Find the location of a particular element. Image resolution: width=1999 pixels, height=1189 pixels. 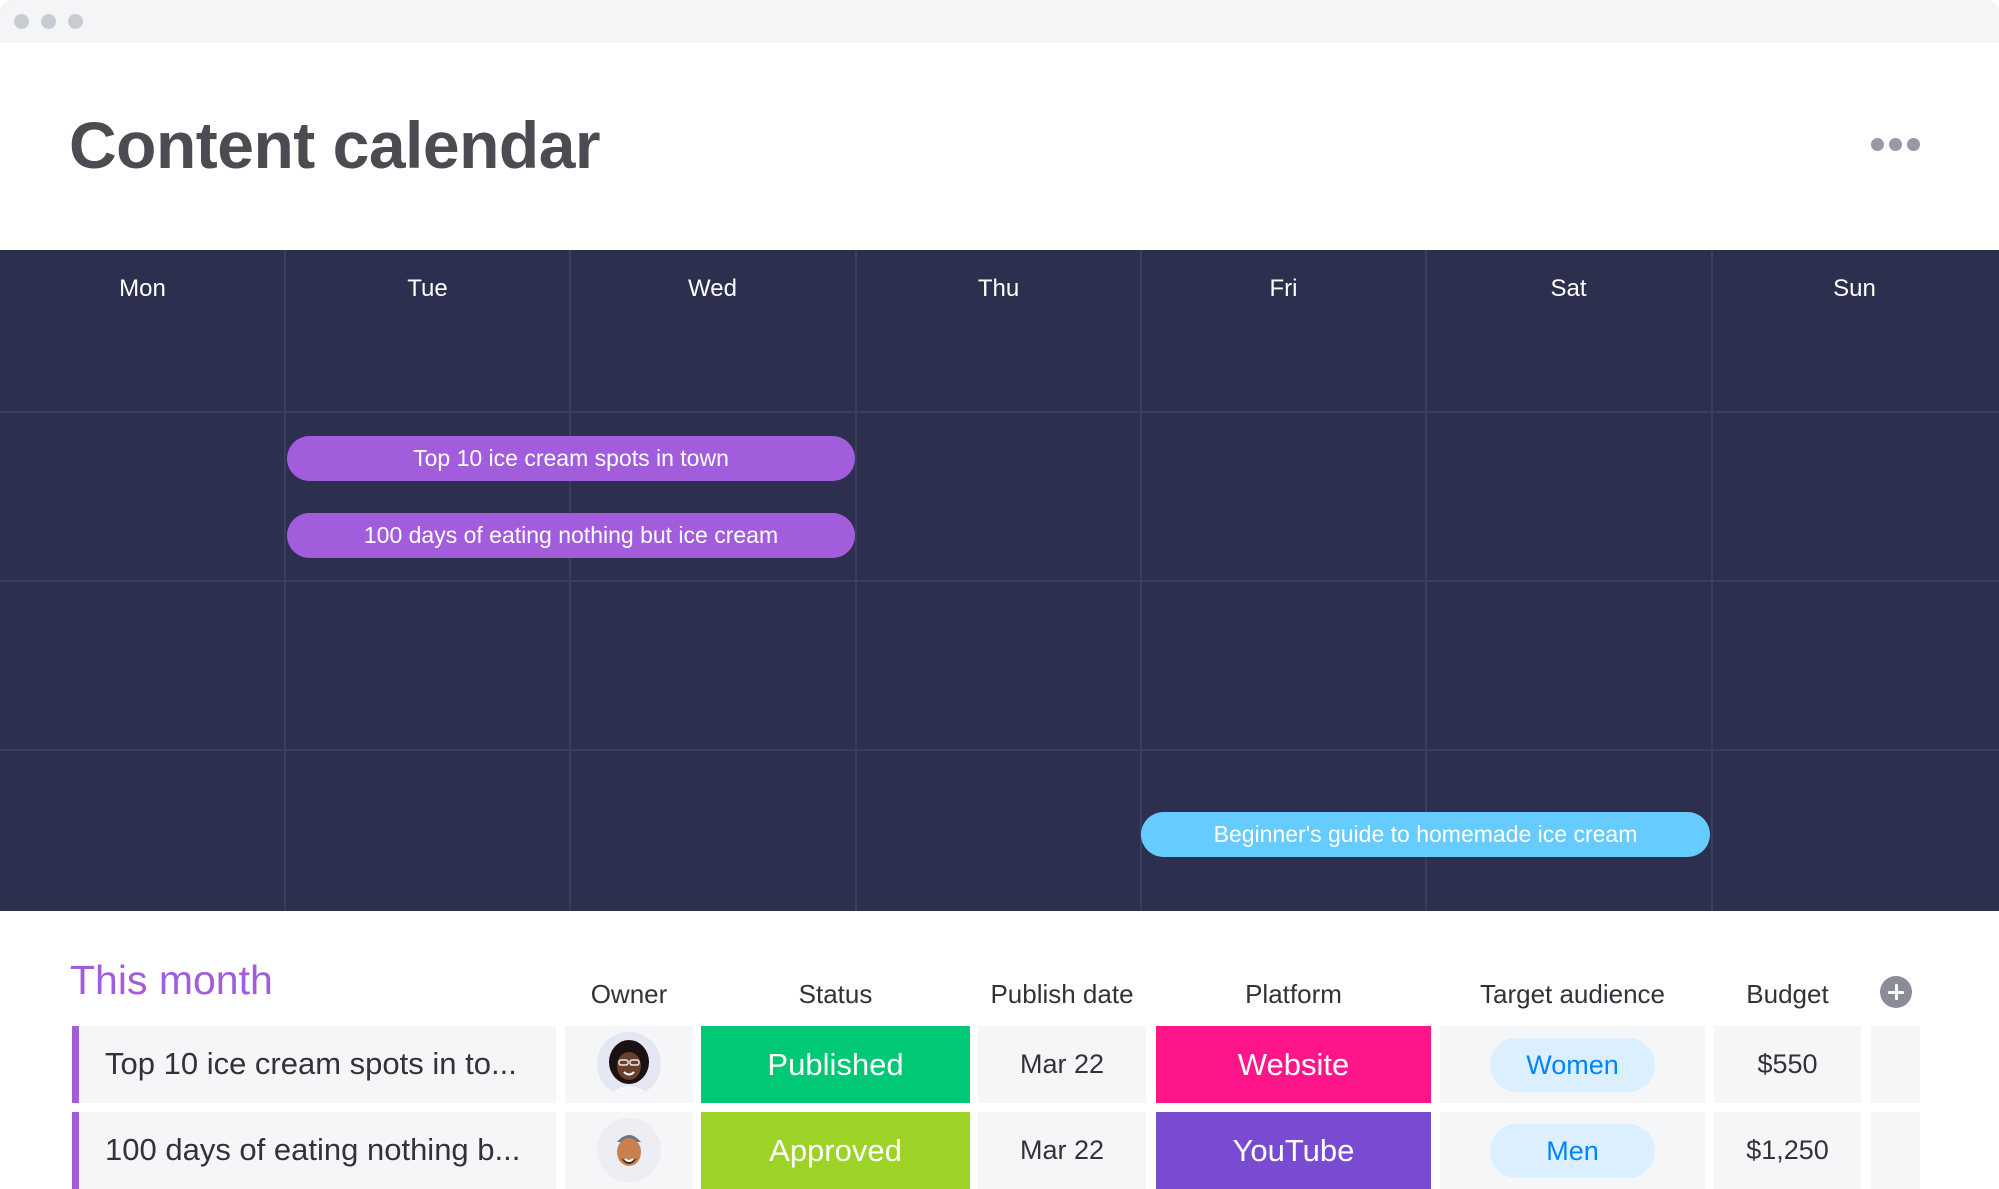

platform-badge: YouTube is located at coordinates (1293, 1150).